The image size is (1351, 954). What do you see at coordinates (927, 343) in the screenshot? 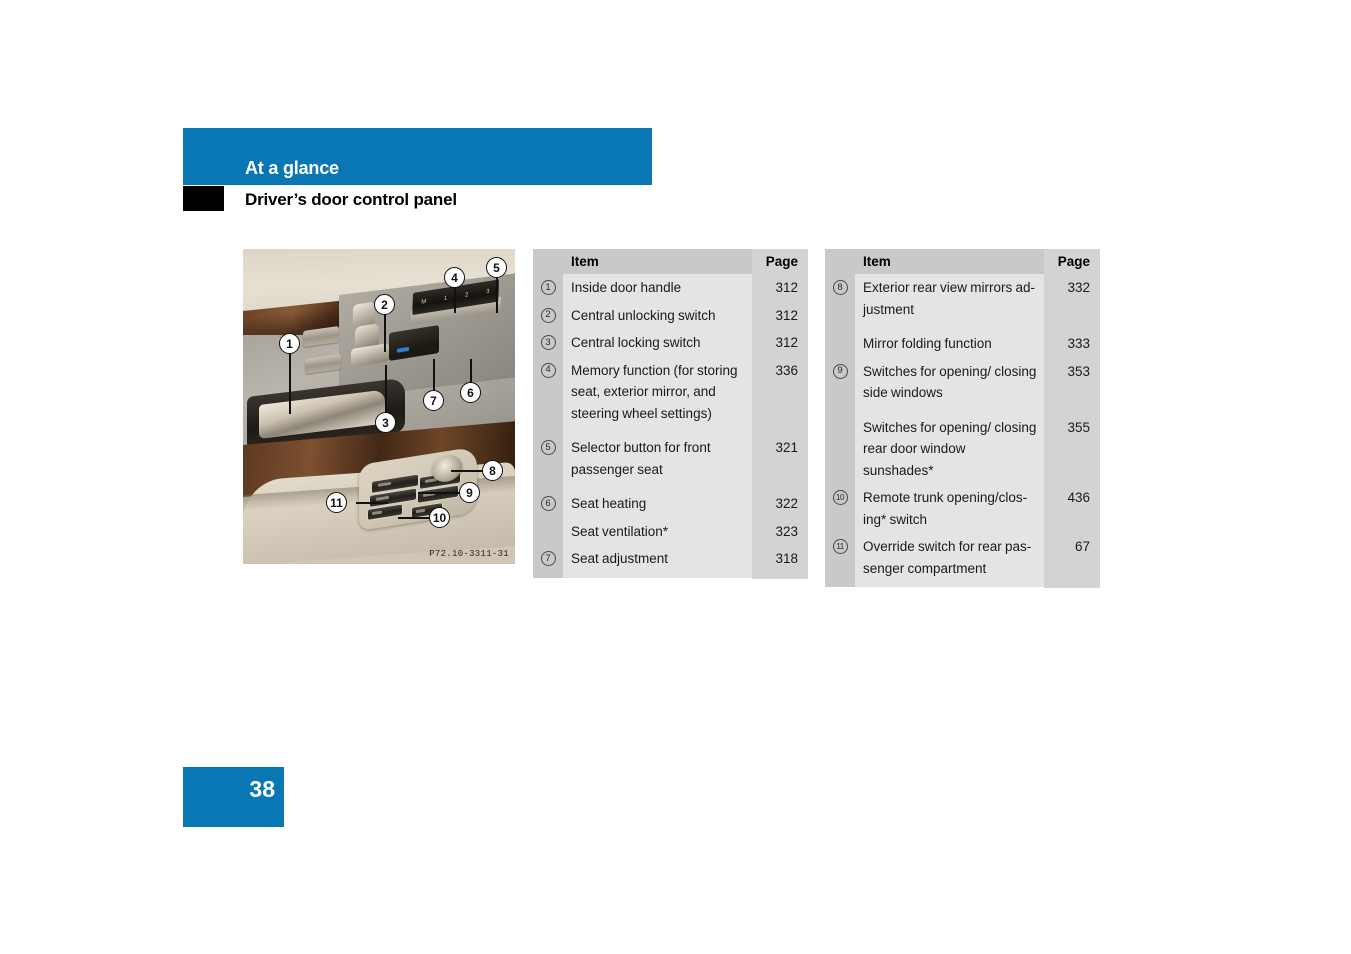
I see `row-item-text: Mirror folding function` at bounding box center [927, 343].